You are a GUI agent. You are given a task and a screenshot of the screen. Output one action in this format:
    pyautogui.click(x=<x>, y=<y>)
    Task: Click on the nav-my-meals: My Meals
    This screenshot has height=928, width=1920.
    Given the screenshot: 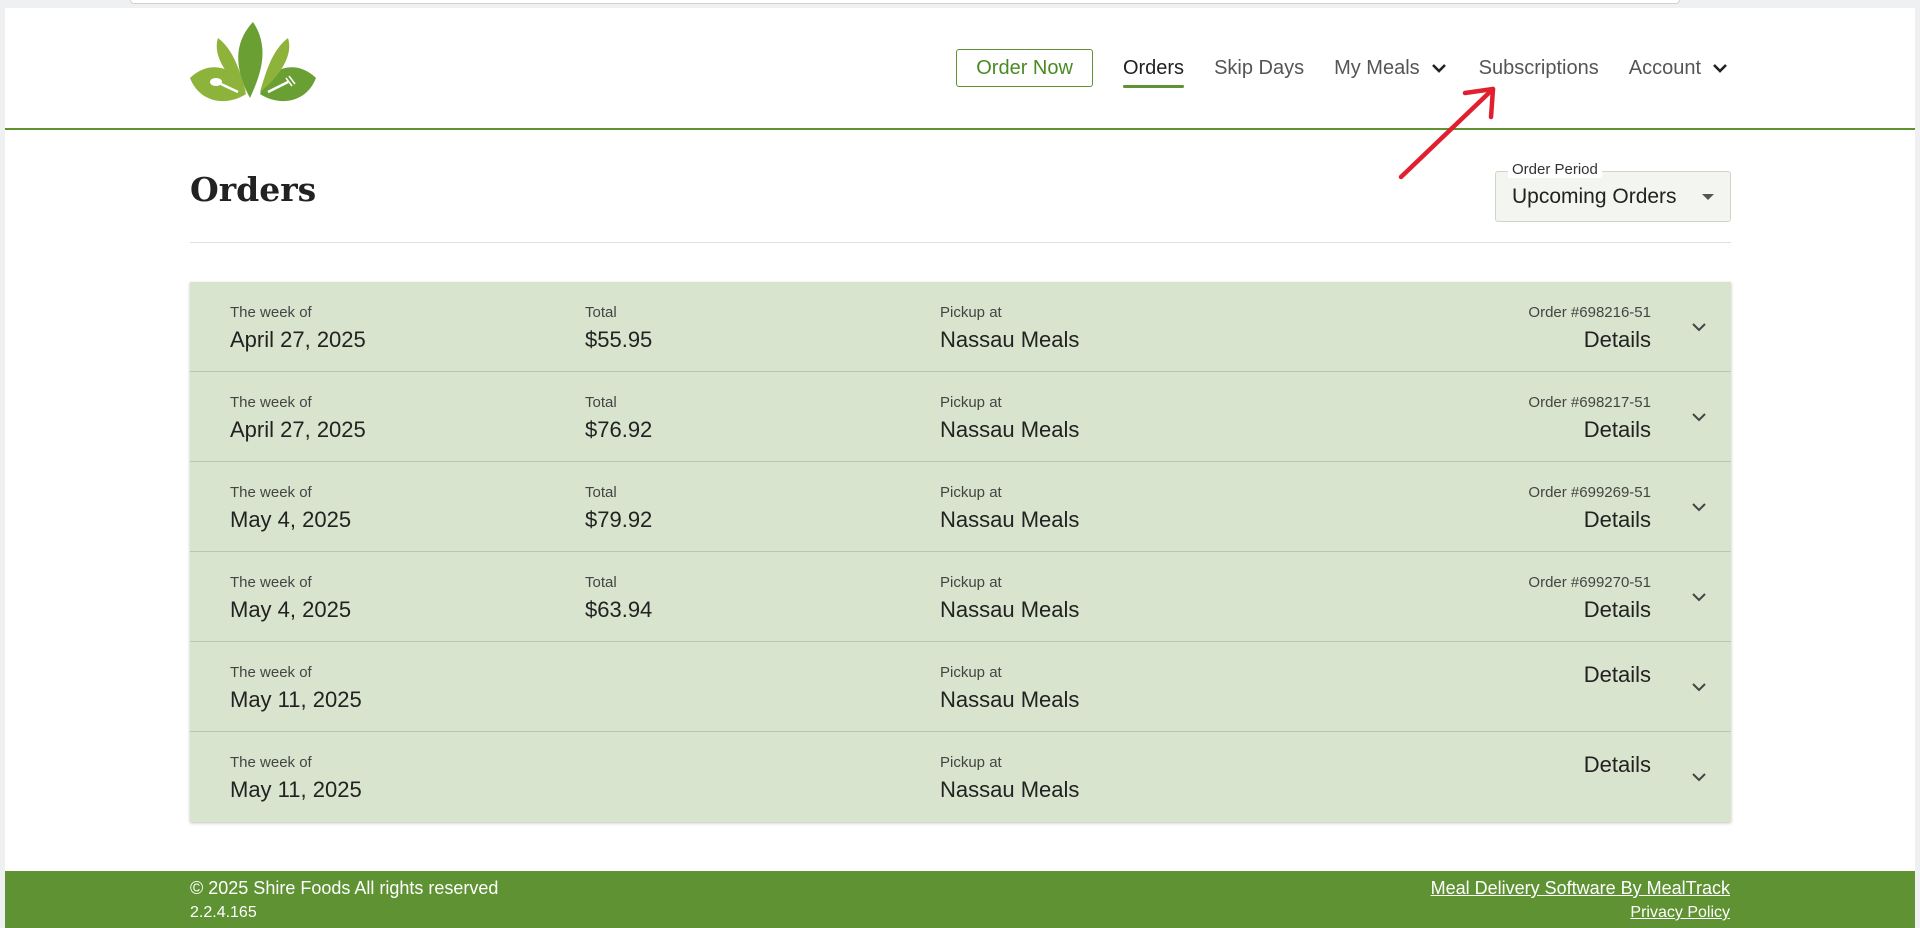 What is the action you would take?
    pyautogui.click(x=1391, y=68)
    